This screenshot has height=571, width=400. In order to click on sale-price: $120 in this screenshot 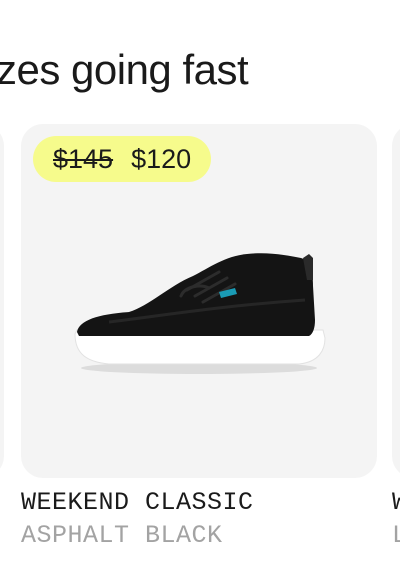, I will do `click(161, 158)`.